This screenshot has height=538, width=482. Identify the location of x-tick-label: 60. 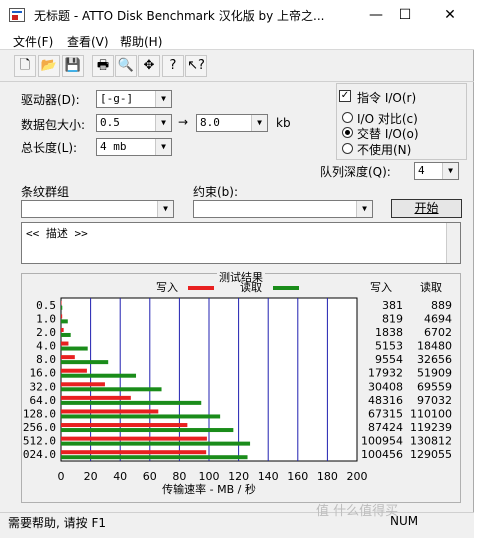
(150, 476).